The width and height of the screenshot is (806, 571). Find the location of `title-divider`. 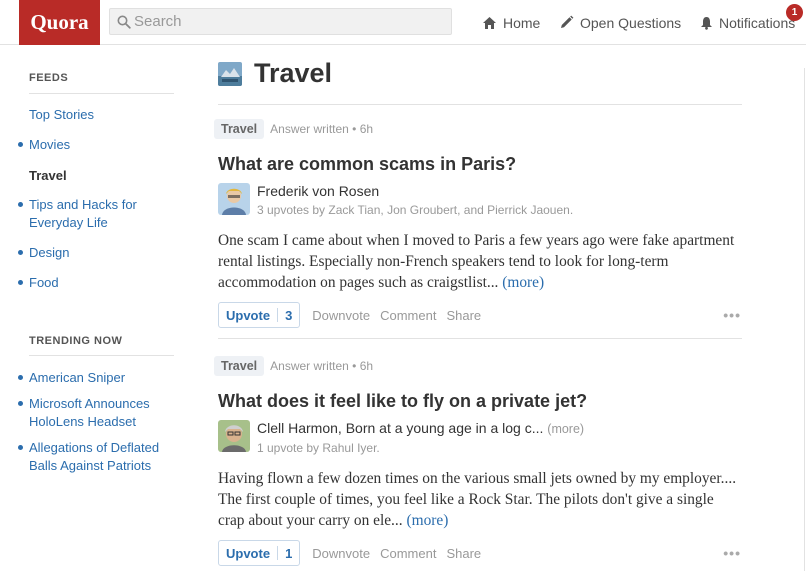

title-divider is located at coordinates (480, 104).